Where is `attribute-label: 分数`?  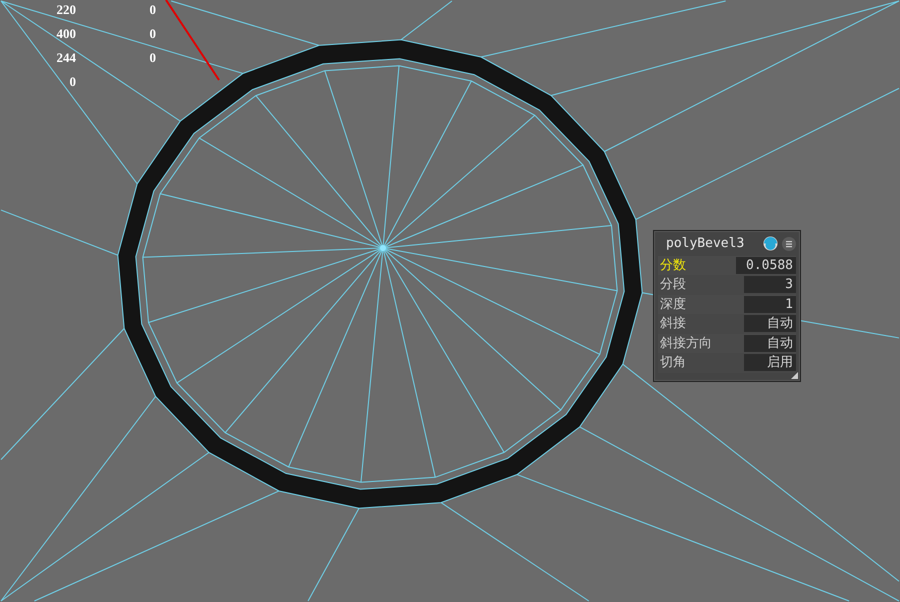 attribute-label: 分数 is located at coordinates (673, 265).